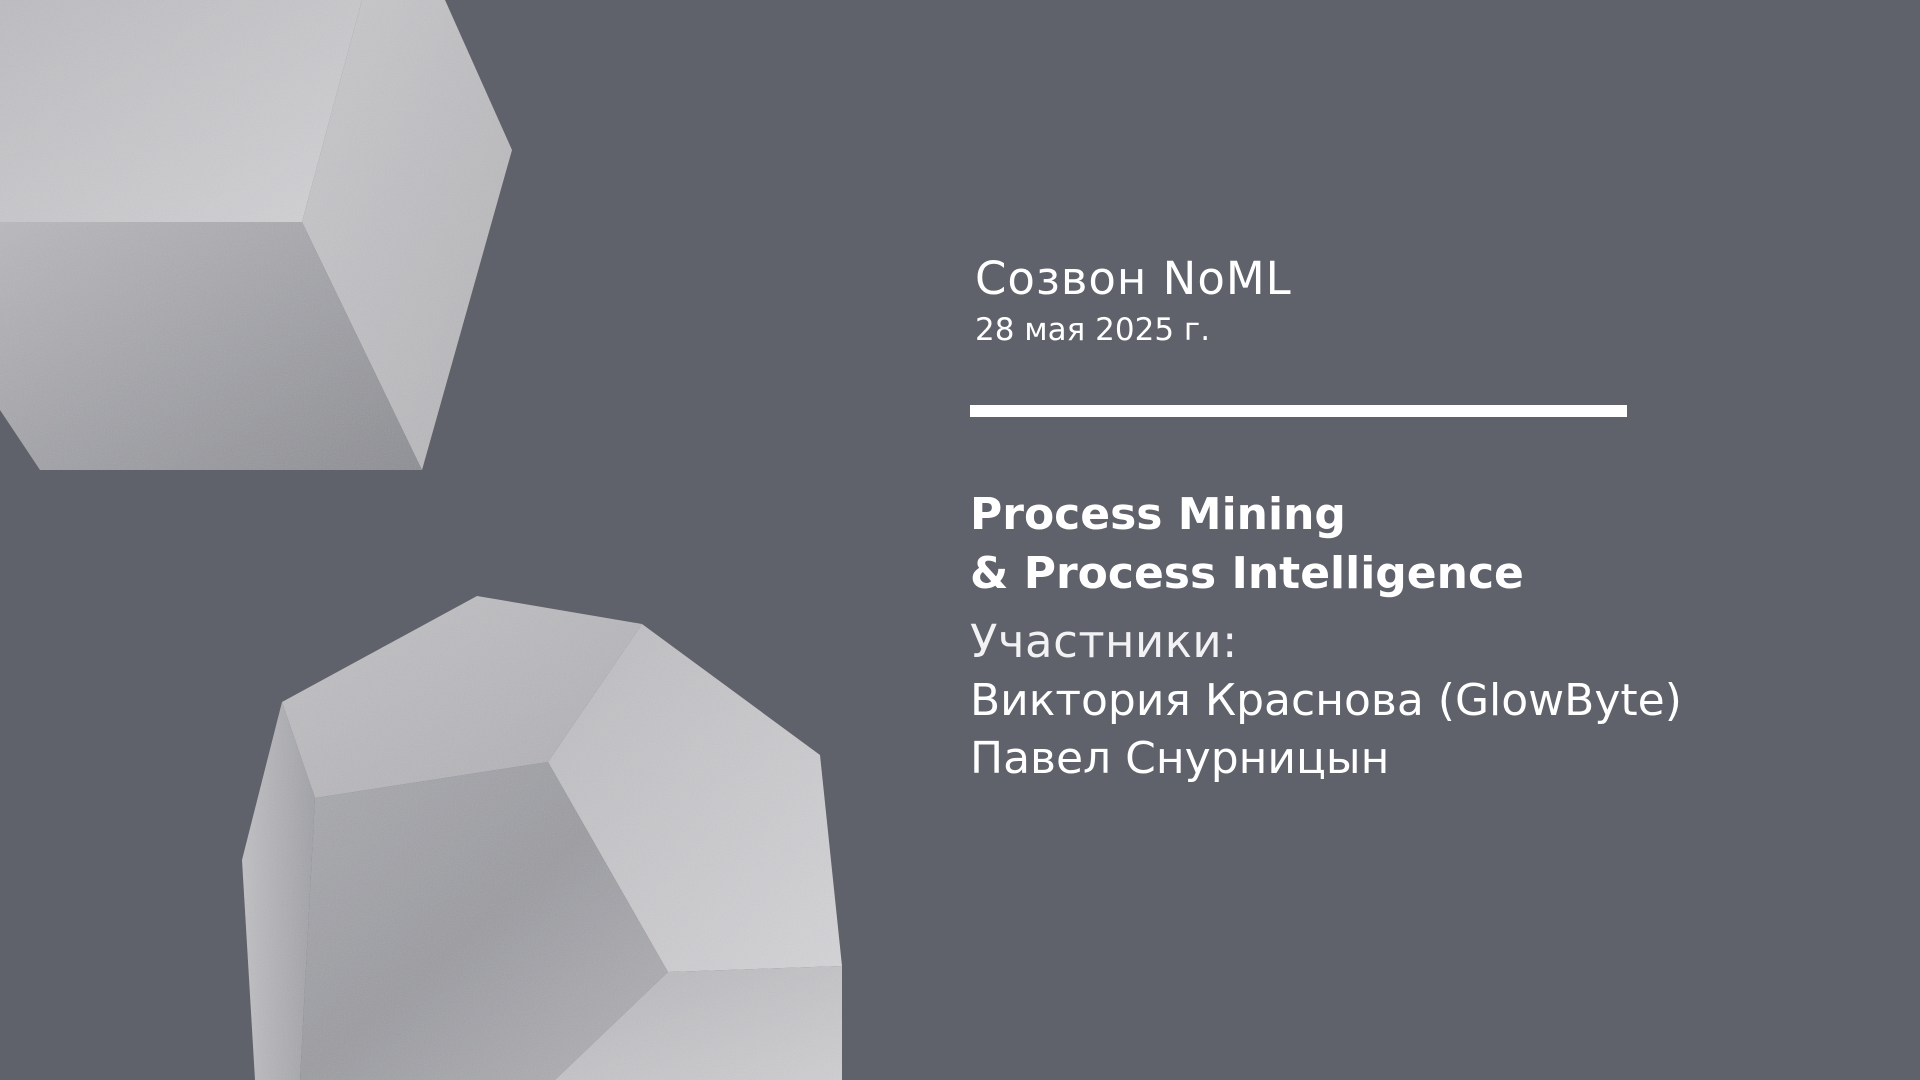  I want to click on talk-title-line: & Process Intelligence, so click(1247, 573).